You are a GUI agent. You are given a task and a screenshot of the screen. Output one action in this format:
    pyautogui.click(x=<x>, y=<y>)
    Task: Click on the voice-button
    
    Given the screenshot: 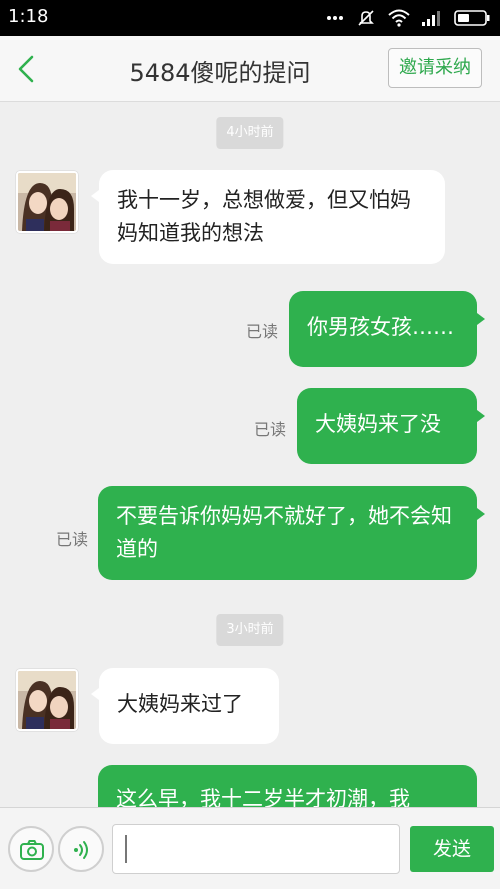 What is the action you would take?
    pyautogui.click(x=81, y=849)
    